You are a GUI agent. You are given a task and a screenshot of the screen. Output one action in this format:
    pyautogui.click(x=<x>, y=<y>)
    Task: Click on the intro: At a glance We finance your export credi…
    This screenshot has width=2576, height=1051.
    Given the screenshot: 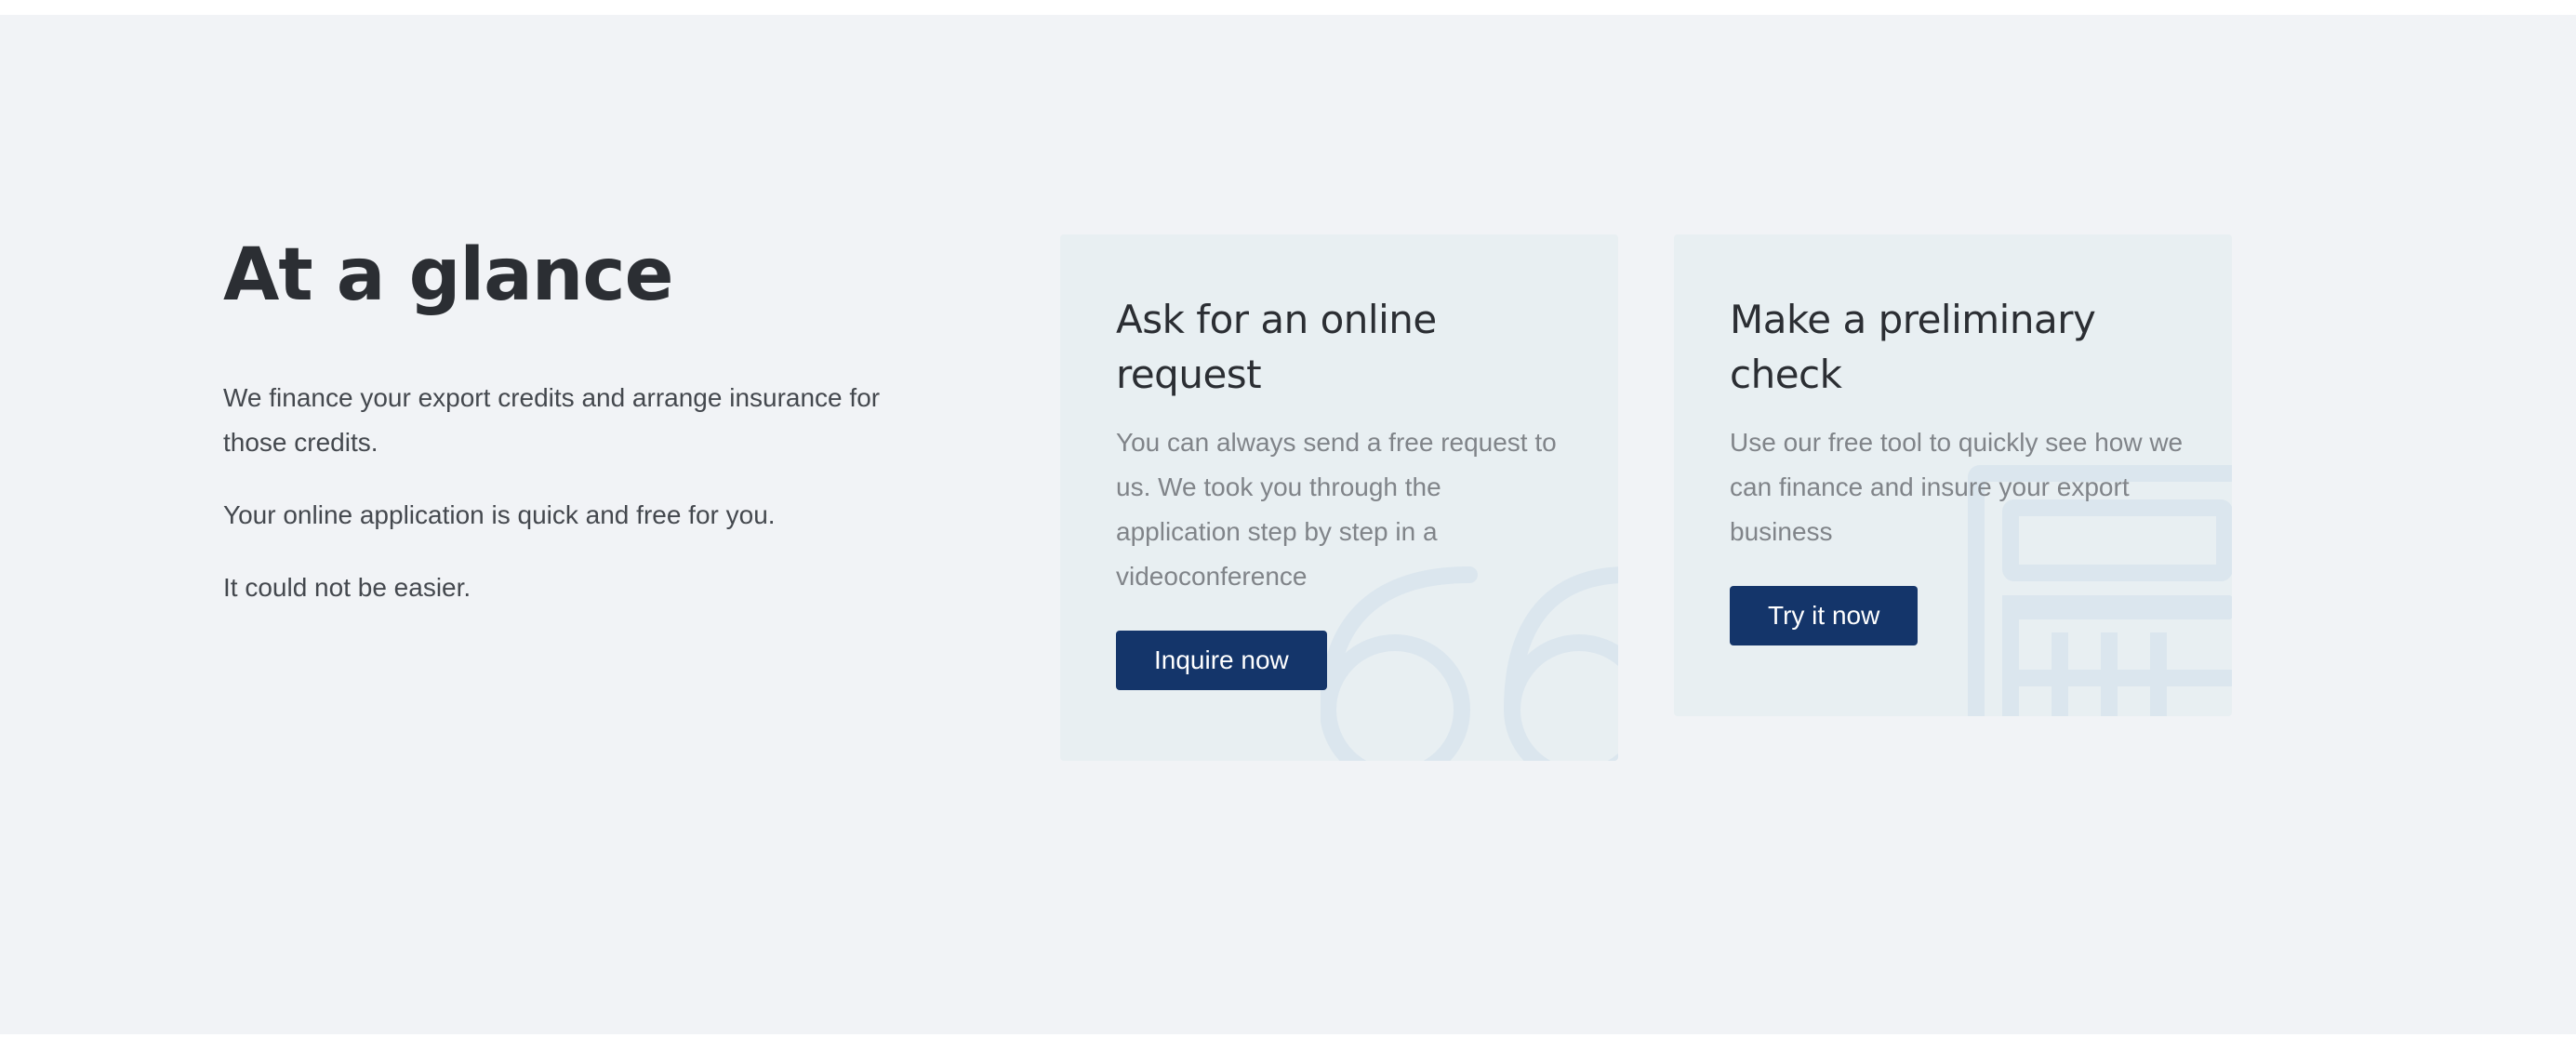 What is the action you would take?
    pyautogui.click(x=567, y=419)
    